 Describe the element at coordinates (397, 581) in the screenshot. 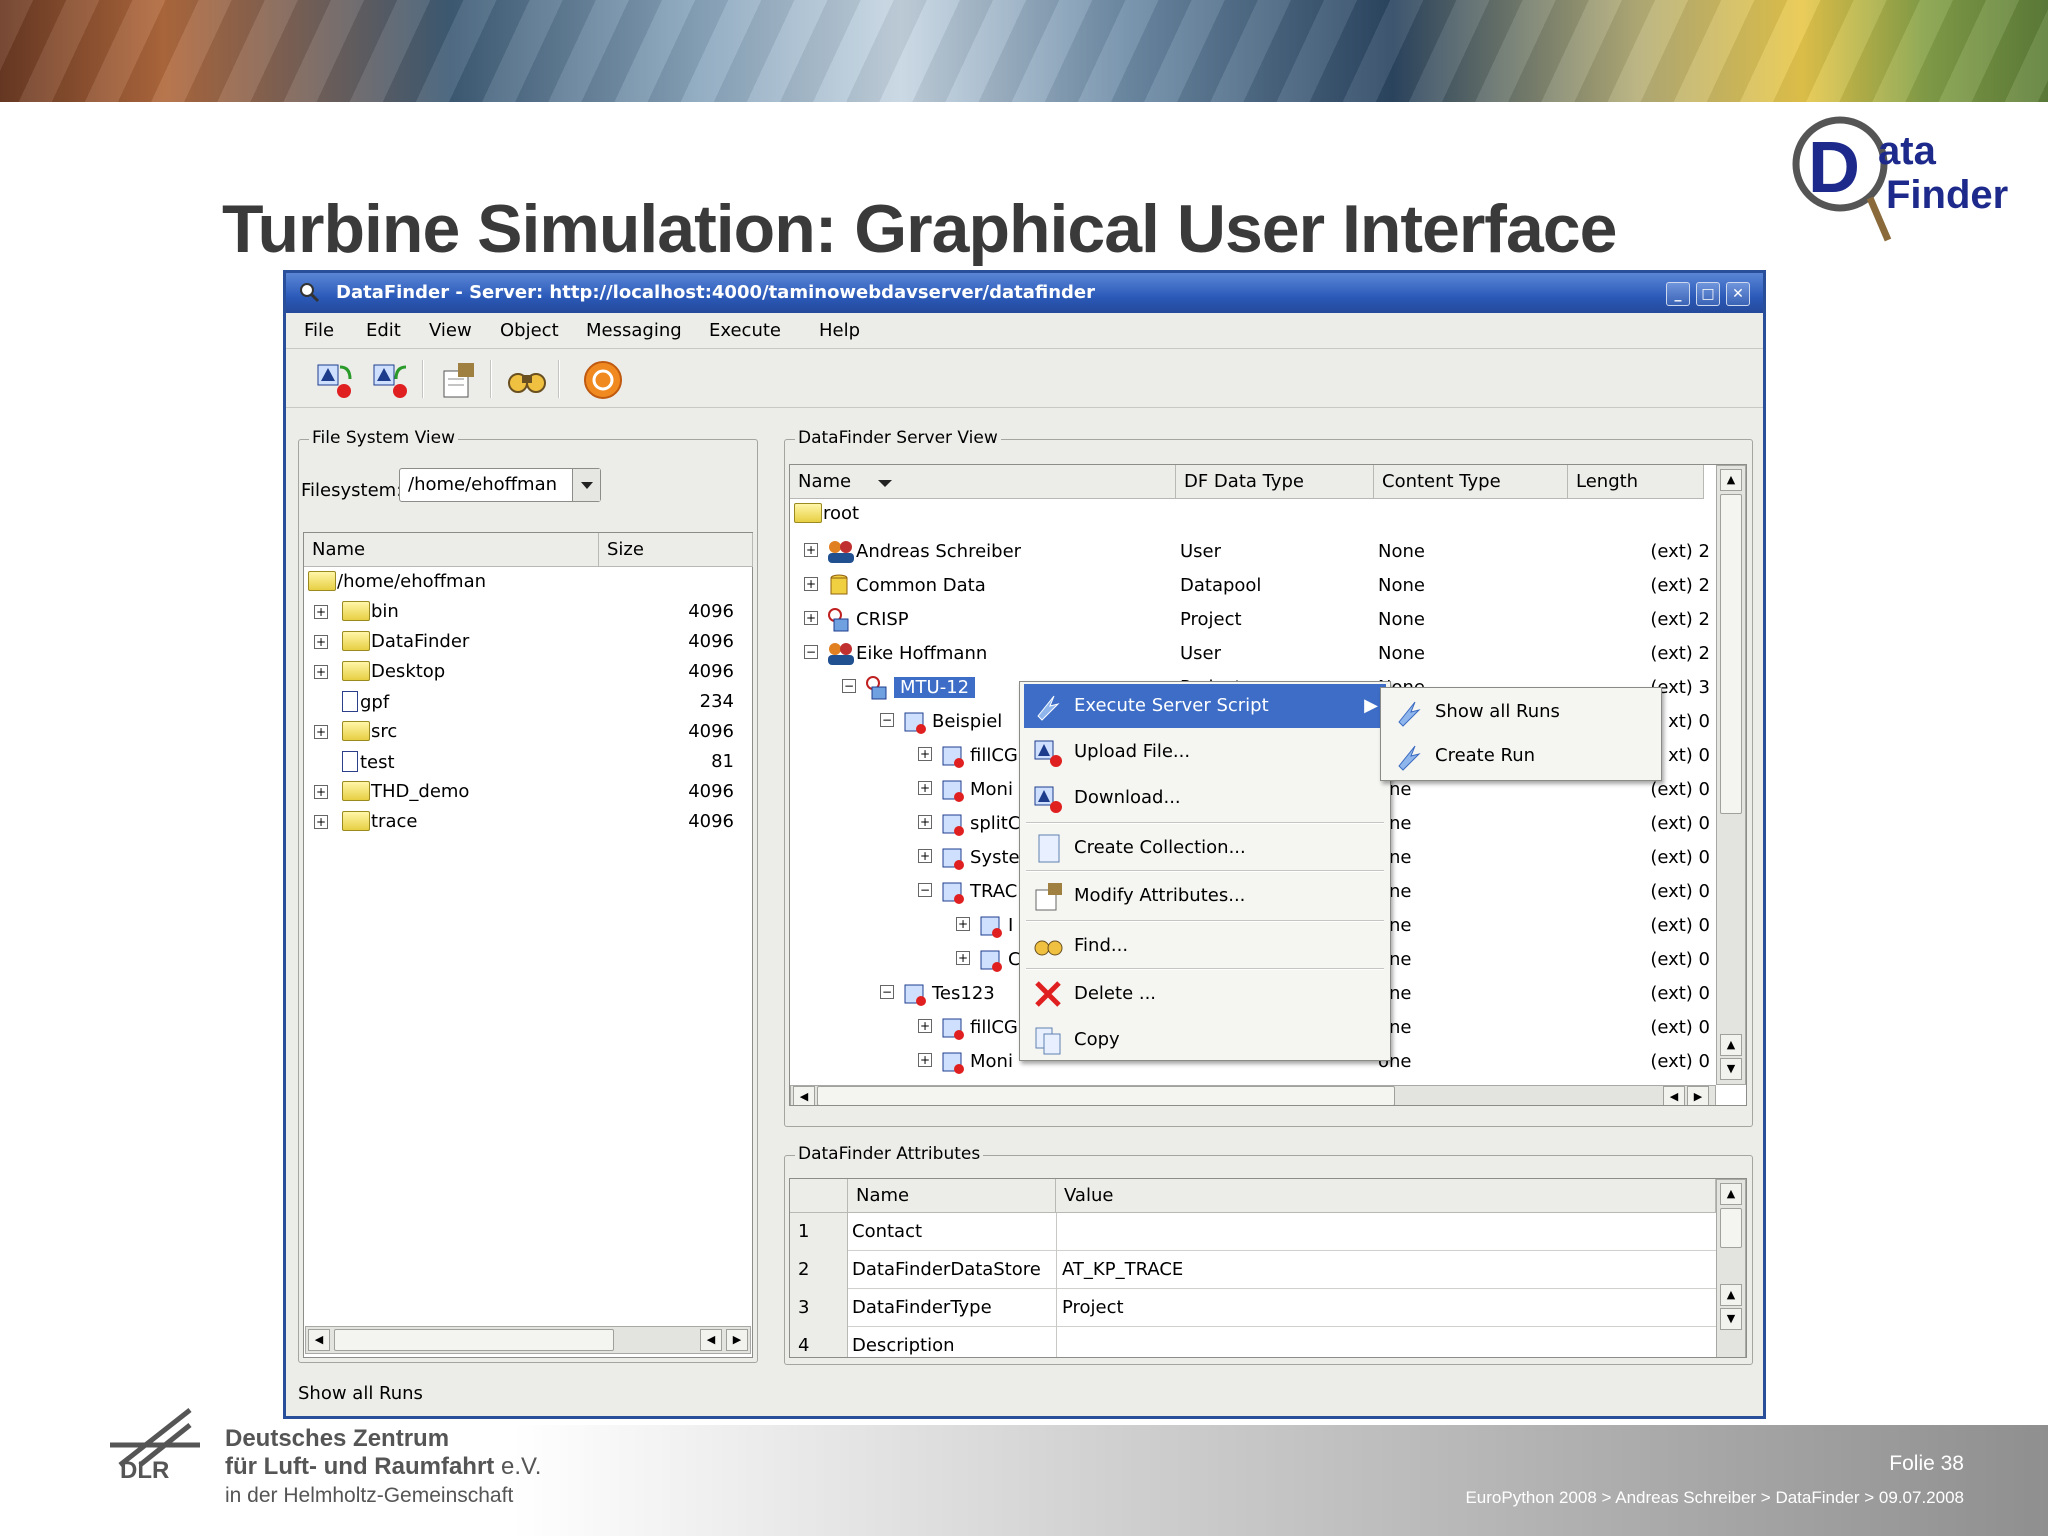

I see `list-item: /home/ehoffman` at that location.